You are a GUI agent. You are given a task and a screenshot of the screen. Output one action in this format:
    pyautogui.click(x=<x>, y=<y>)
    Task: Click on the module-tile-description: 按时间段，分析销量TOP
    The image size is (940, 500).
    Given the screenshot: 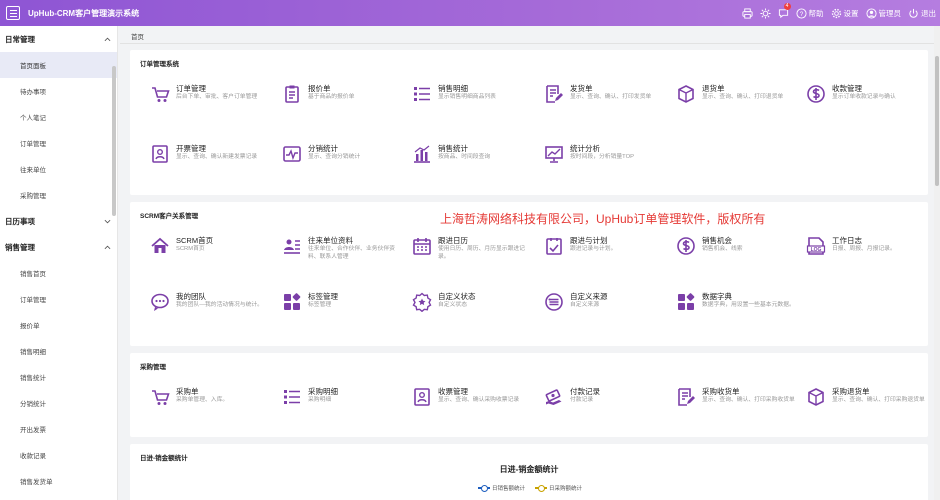 What is the action you would take?
    pyautogui.click(x=602, y=157)
    